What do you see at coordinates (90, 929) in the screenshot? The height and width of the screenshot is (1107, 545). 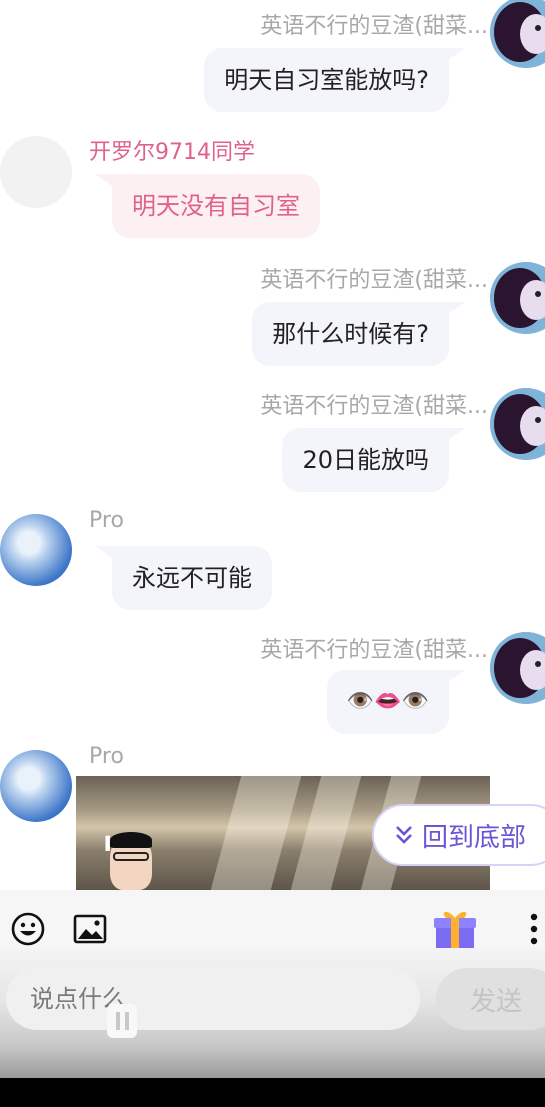 I see `image-icon` at bounding box center [90, 929].